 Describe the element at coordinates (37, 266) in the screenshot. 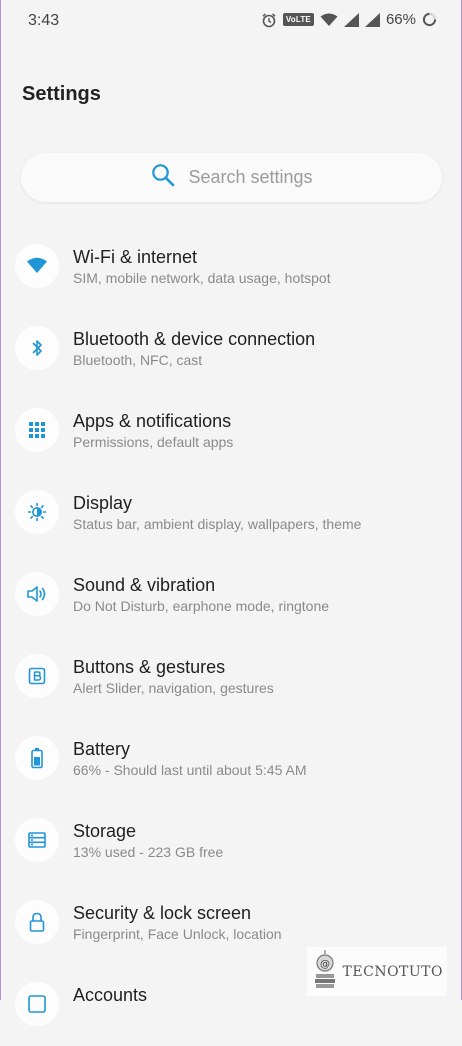

I see `wifi-icon` at that location.